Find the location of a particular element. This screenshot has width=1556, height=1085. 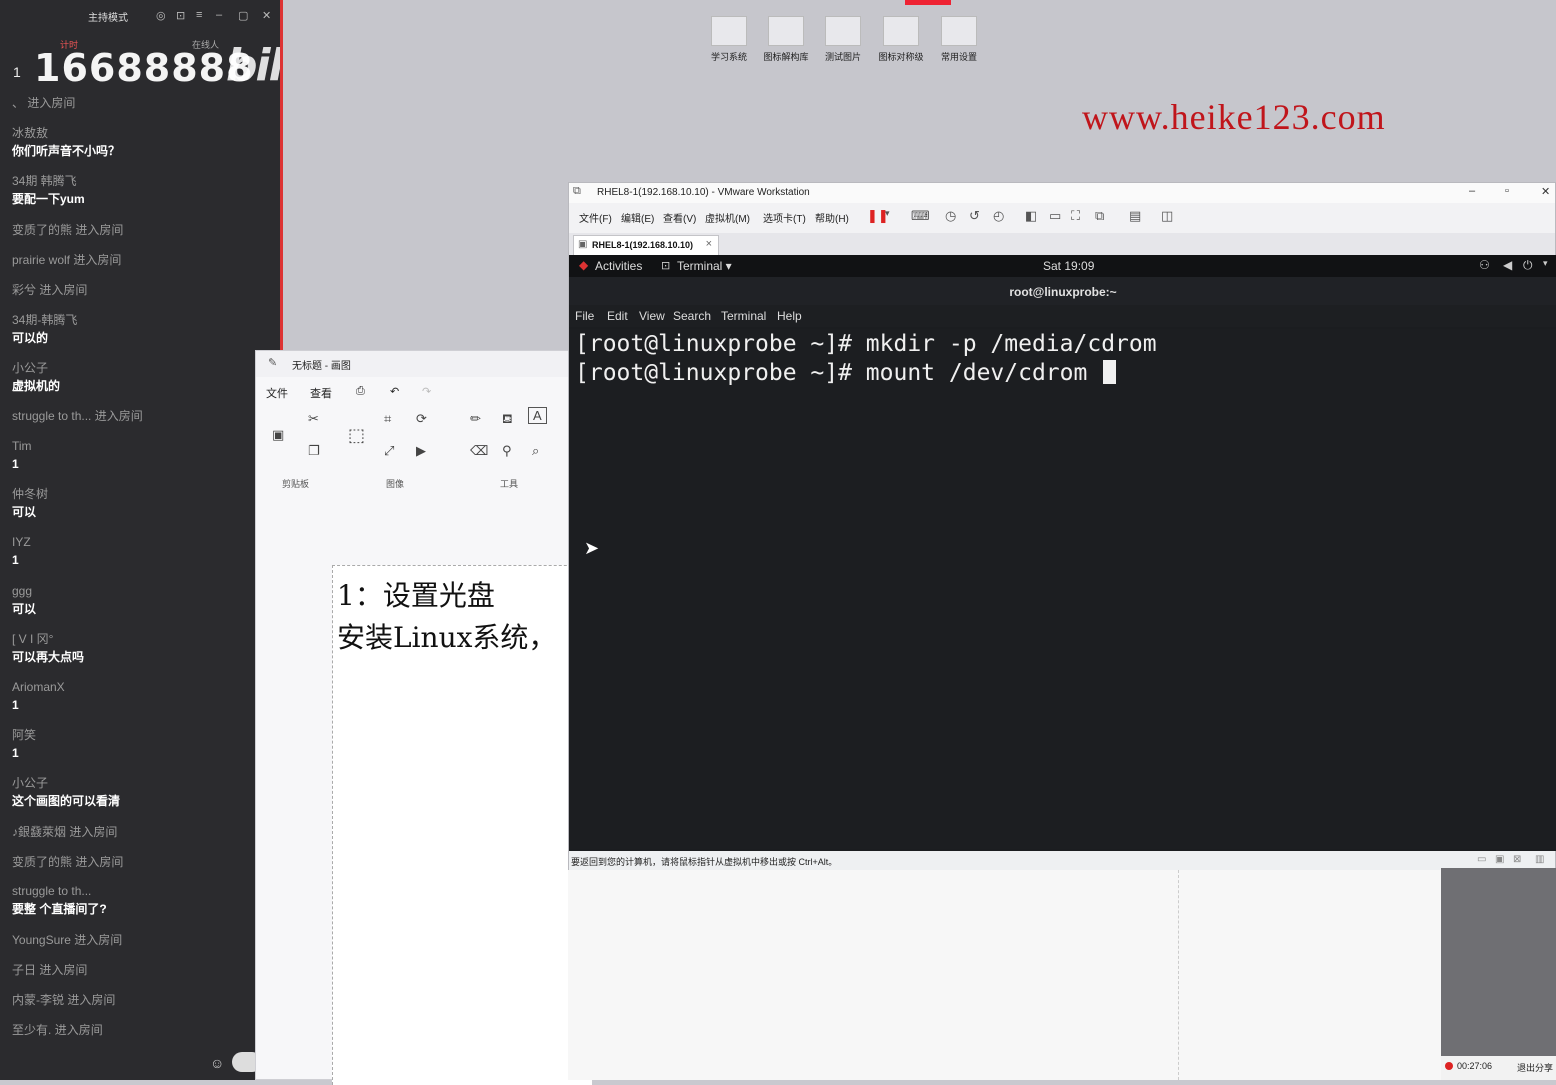

menu-vm: 虚拟机(M) is located at coordinates (727, 217).